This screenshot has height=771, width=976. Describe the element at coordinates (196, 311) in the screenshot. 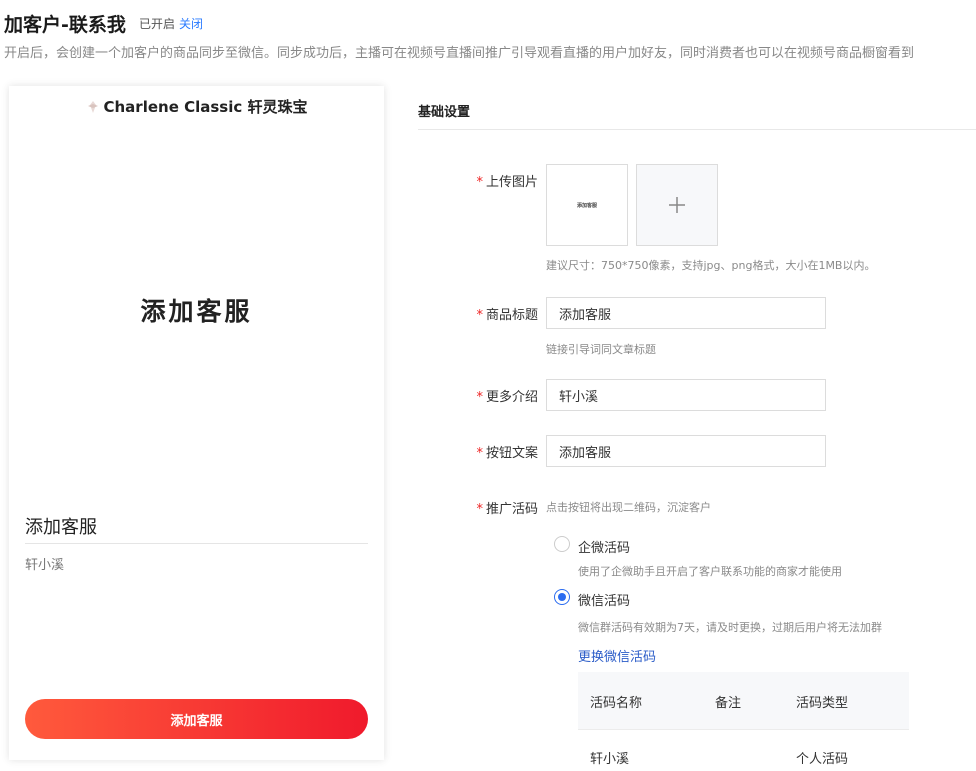

I see `product-image-text: 添加客服` at that location.